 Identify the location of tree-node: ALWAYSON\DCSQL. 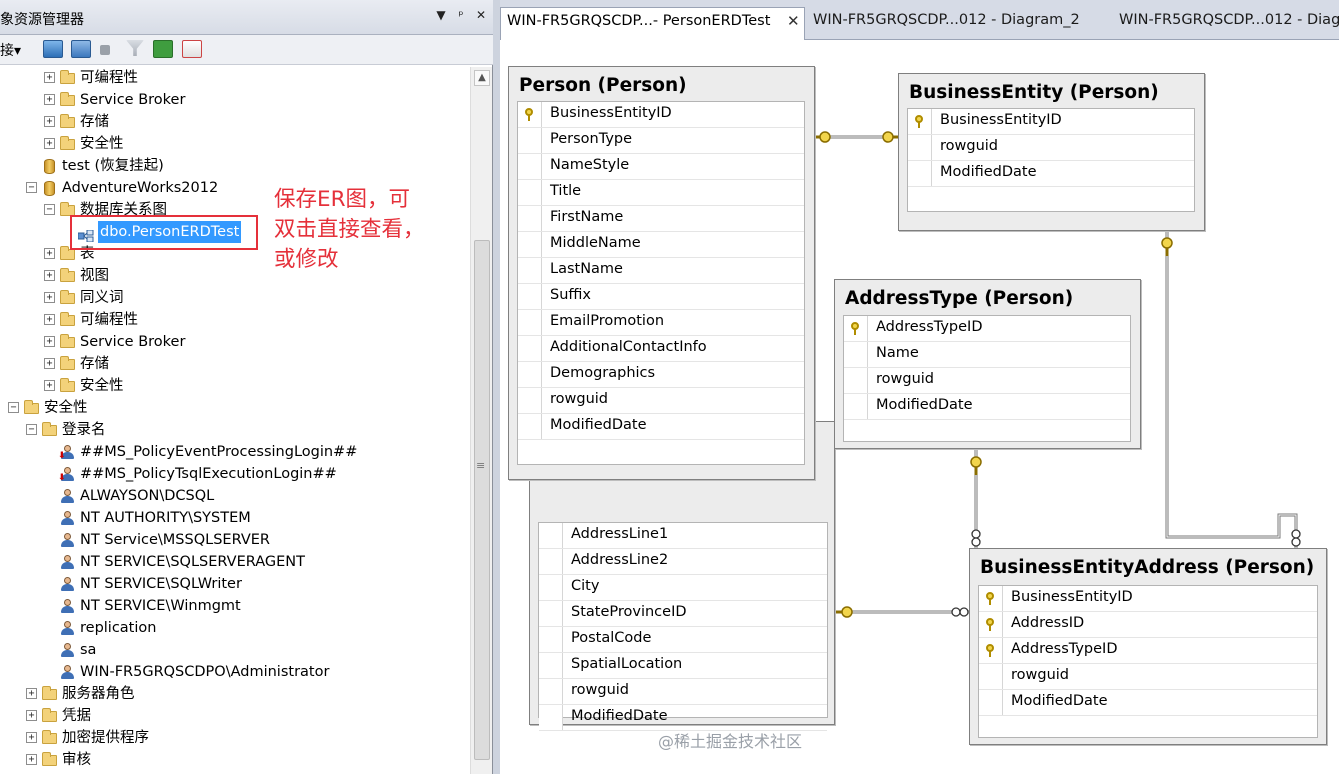
(235, 496).